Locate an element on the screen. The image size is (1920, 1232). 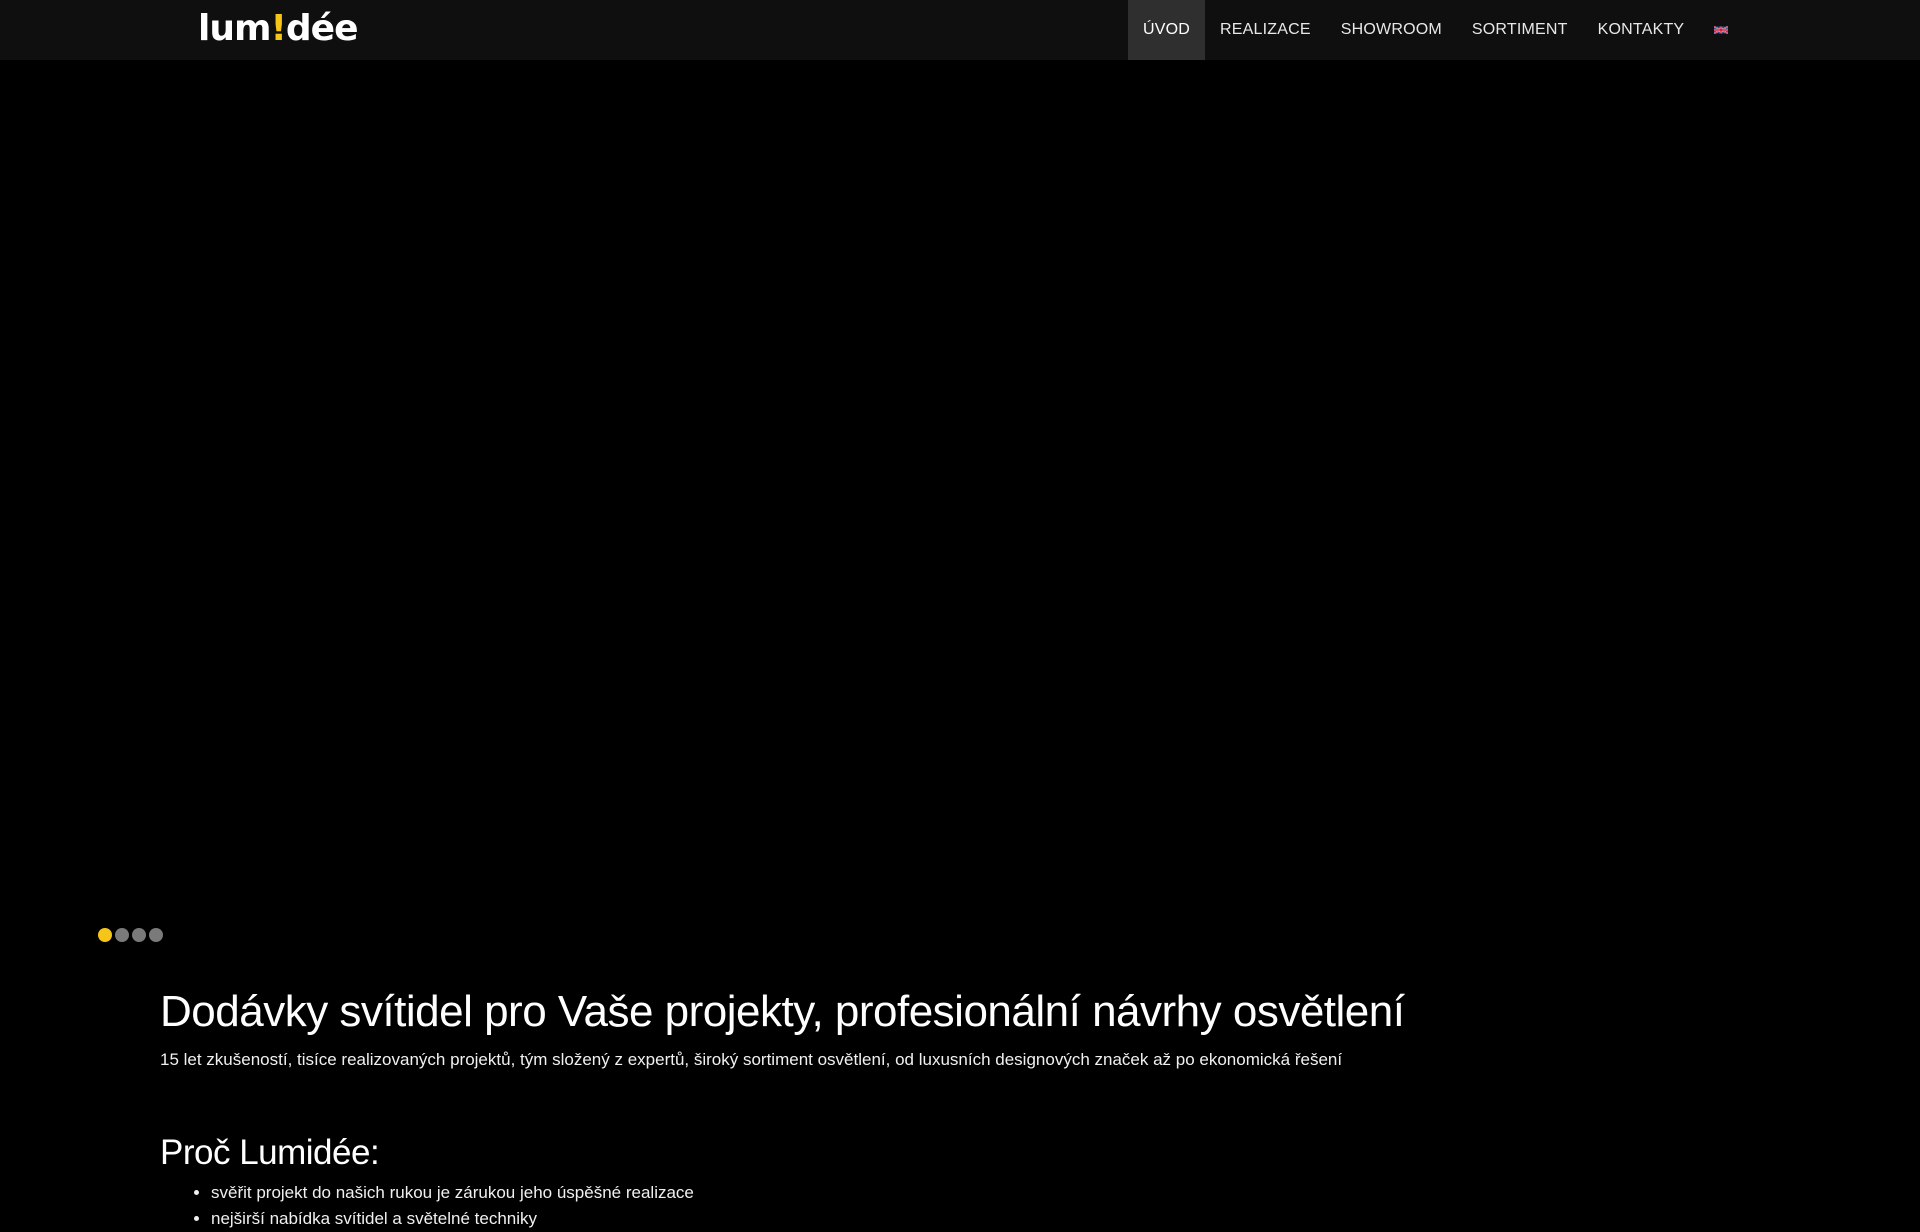
nav-item-kontakty: KONTAKTY is located at coordinates (1641, 30).